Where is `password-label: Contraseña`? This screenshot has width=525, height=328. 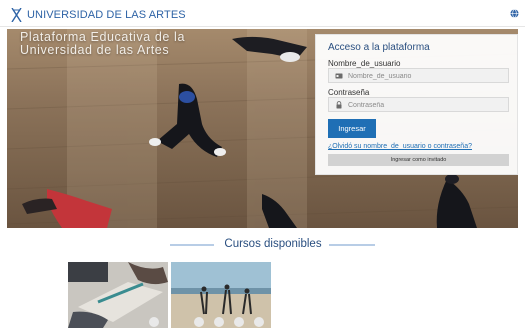 password-label: Contraseña is located at coordinates (349, 92).